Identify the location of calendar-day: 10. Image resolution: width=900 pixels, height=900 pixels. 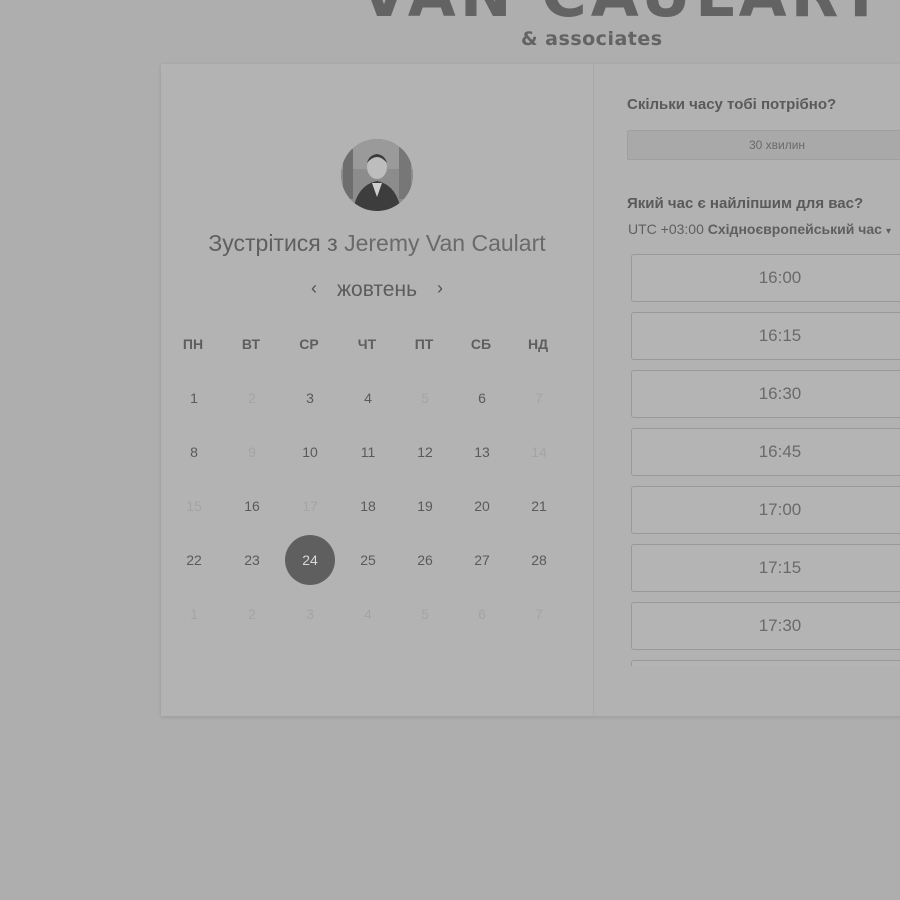
(310, 452).